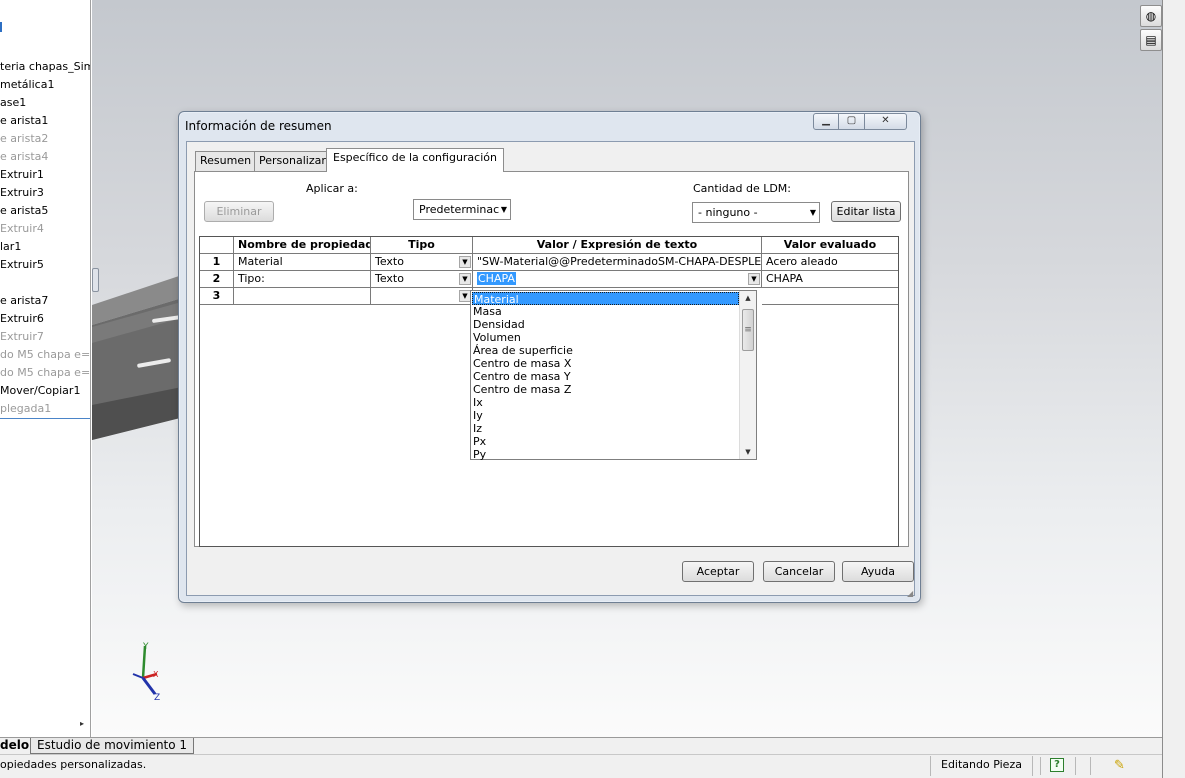 The image size is (1185, 778). I want to click on help-icon: ?, so click(1057, 765).